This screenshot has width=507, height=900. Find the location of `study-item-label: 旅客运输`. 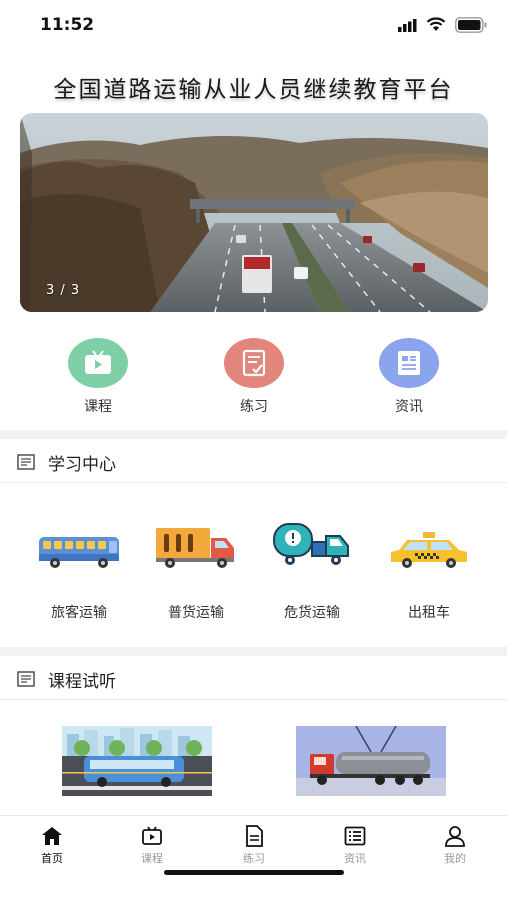

study-item-label: 旅客运输 is located at coordinates (79, 613).